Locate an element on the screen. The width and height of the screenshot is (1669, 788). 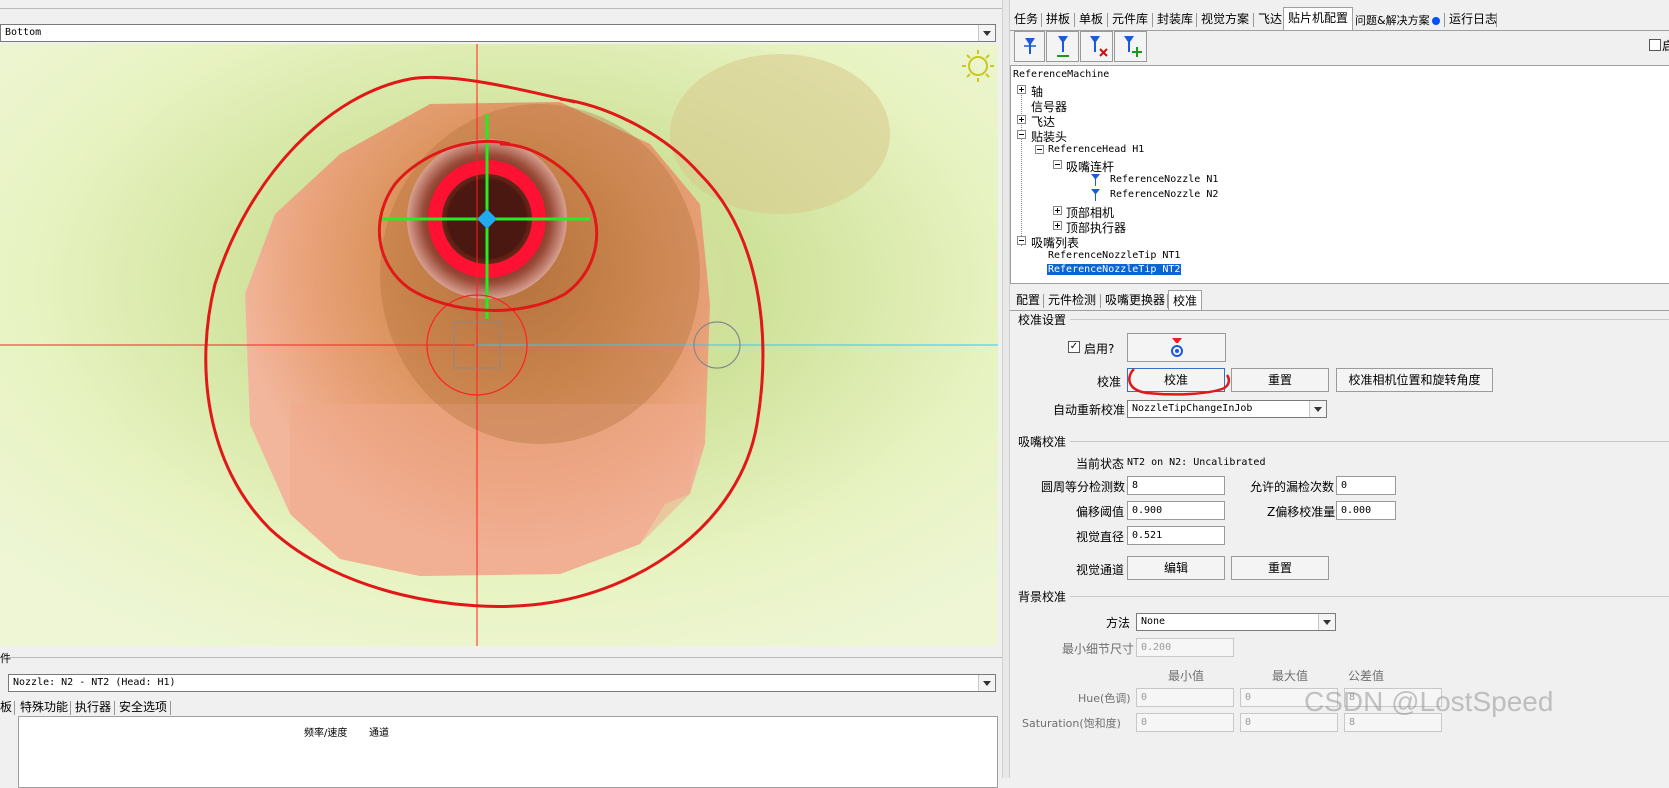
offset-threshold-value: 0.900 is located at coordinates (1147, 510).